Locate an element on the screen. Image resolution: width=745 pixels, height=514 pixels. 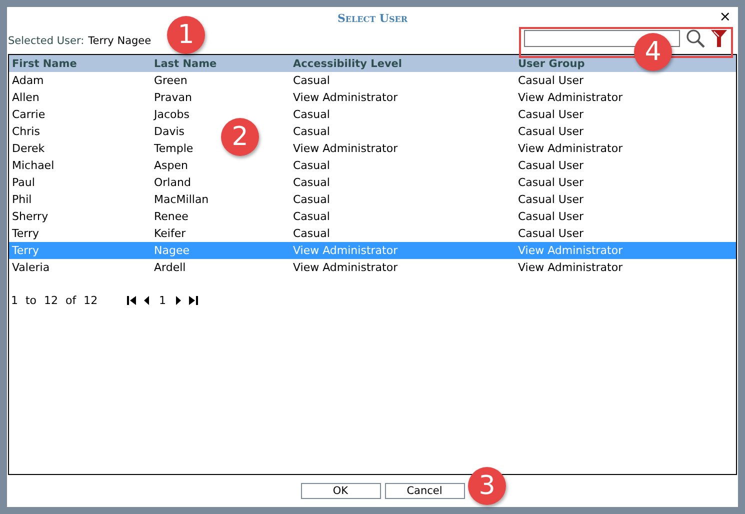
table-cell: Phil is located at coordinates (21, 199).